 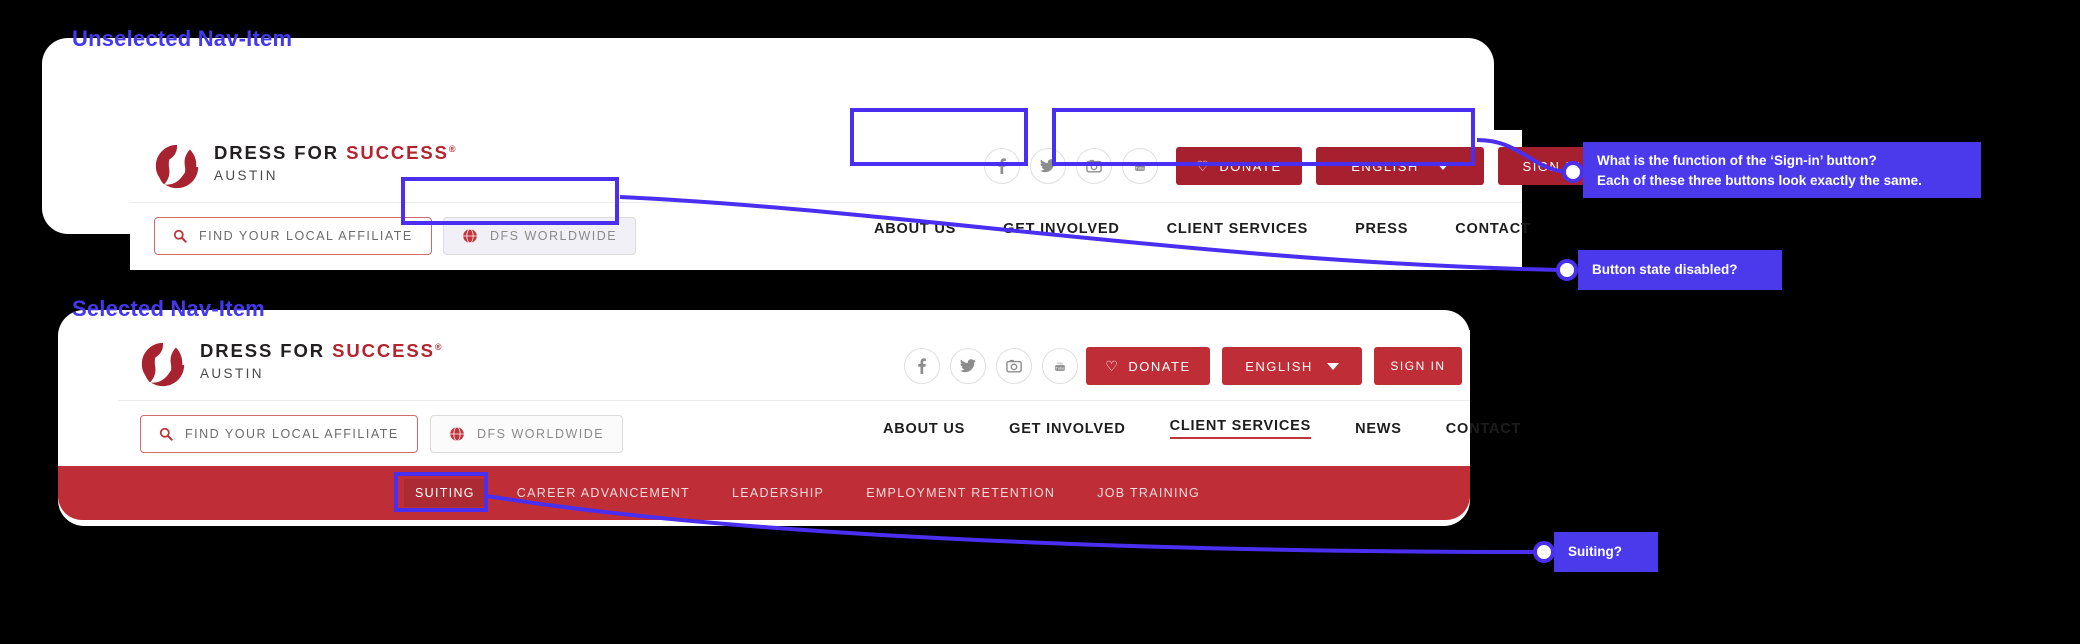 I want to click on social-links-group-2: You Tube, so click(x=991, y=366).